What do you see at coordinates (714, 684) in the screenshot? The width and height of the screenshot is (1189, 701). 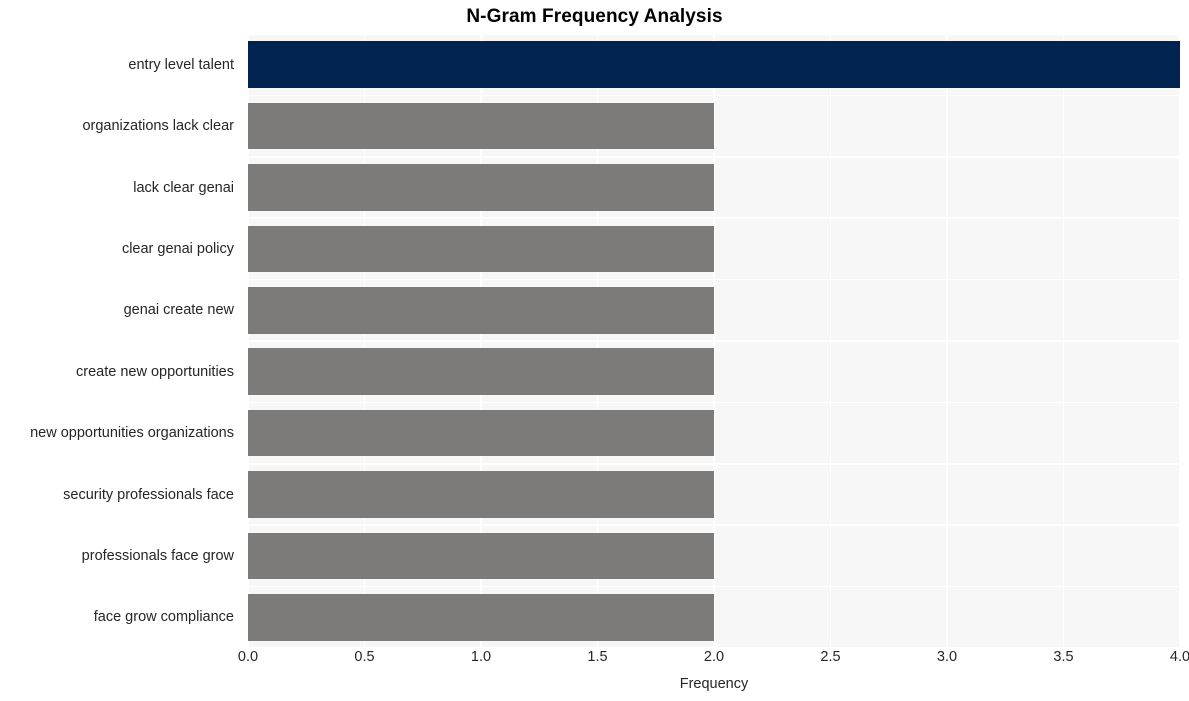 I see `x-axis-title: Frequency` at bounding box center [714, 684].